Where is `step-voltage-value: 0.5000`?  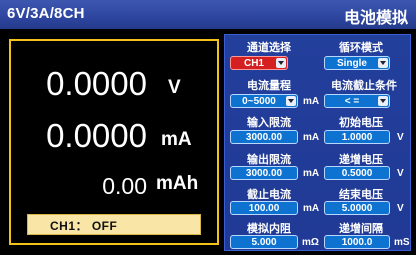
step-voltage-value: 0.5000 is located at coordinates (357, 173).